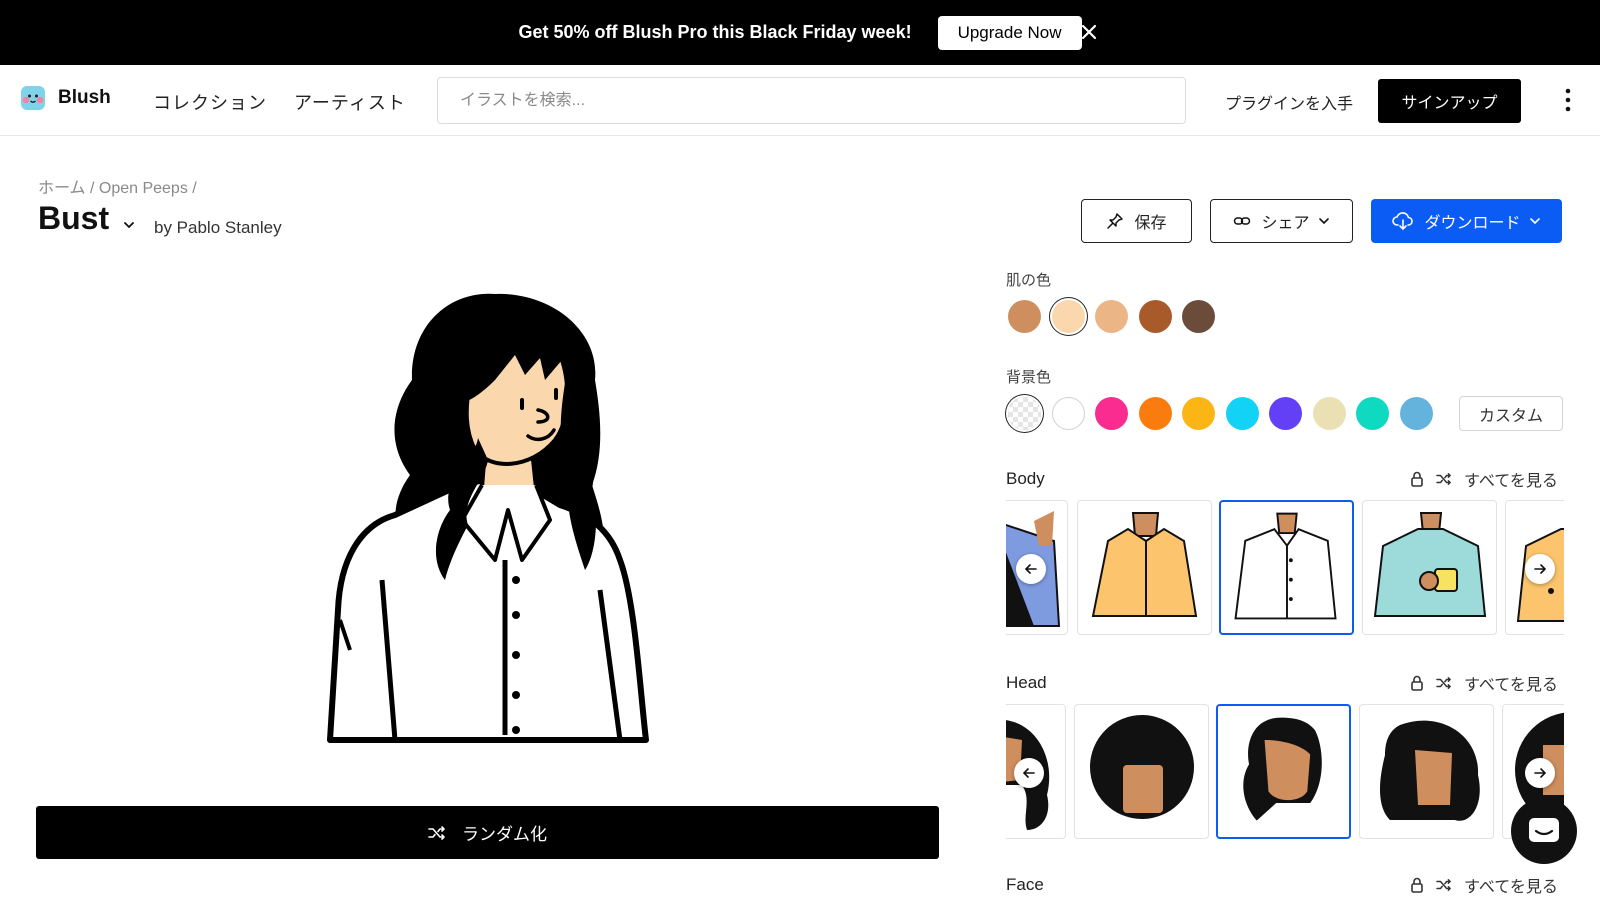 This screenshot has width=1600, height=897. What do you see at coordinates (74, 218) in the screenshot?
I see `page-title: Bust` at bounding box center [74, 218].